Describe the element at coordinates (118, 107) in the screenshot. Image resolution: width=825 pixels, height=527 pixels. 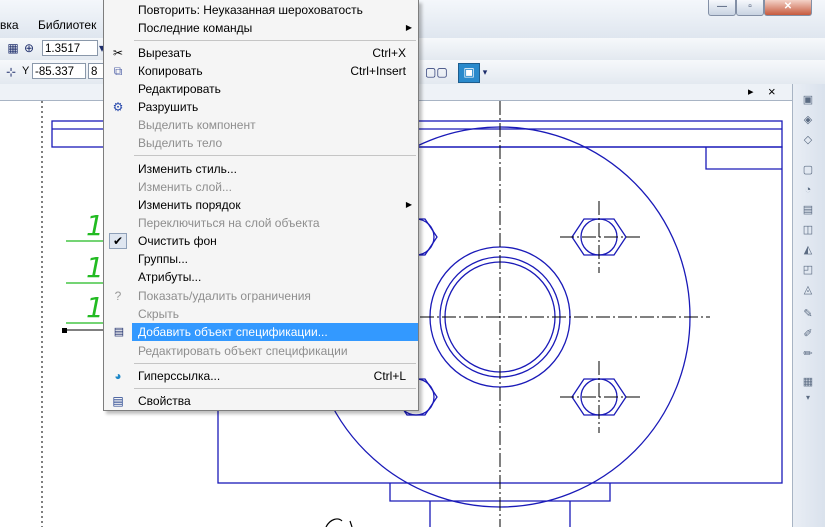
I see `destroy-icon: ⚙` at that location.